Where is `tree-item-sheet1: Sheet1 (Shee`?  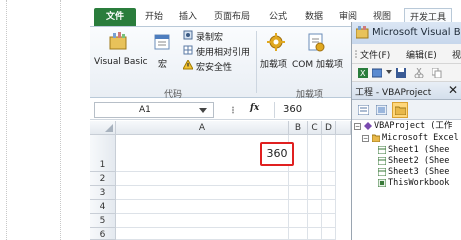
tree-item-sheet1: Sheet1 (Shee is located at coordinates (418, 150).